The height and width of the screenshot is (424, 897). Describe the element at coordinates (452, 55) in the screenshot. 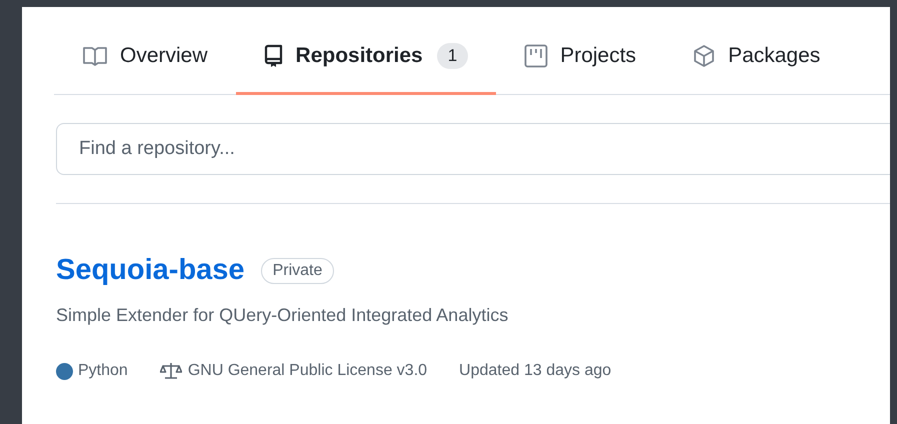

I see `count-badge: 1` at that location.